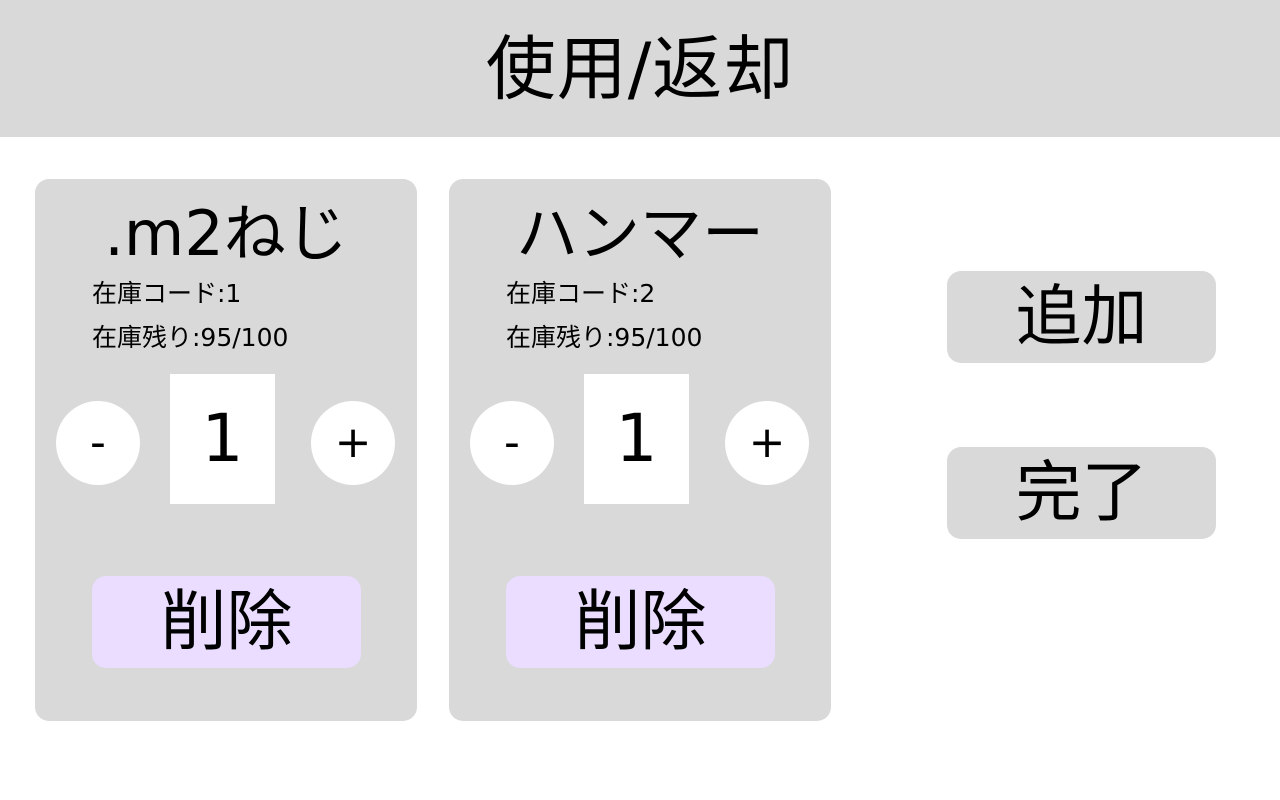 The image size is (1280, 800). Describe the element at coordinates (639, 233) in the screenshot. I see `item-name: ハンマー` at that location.